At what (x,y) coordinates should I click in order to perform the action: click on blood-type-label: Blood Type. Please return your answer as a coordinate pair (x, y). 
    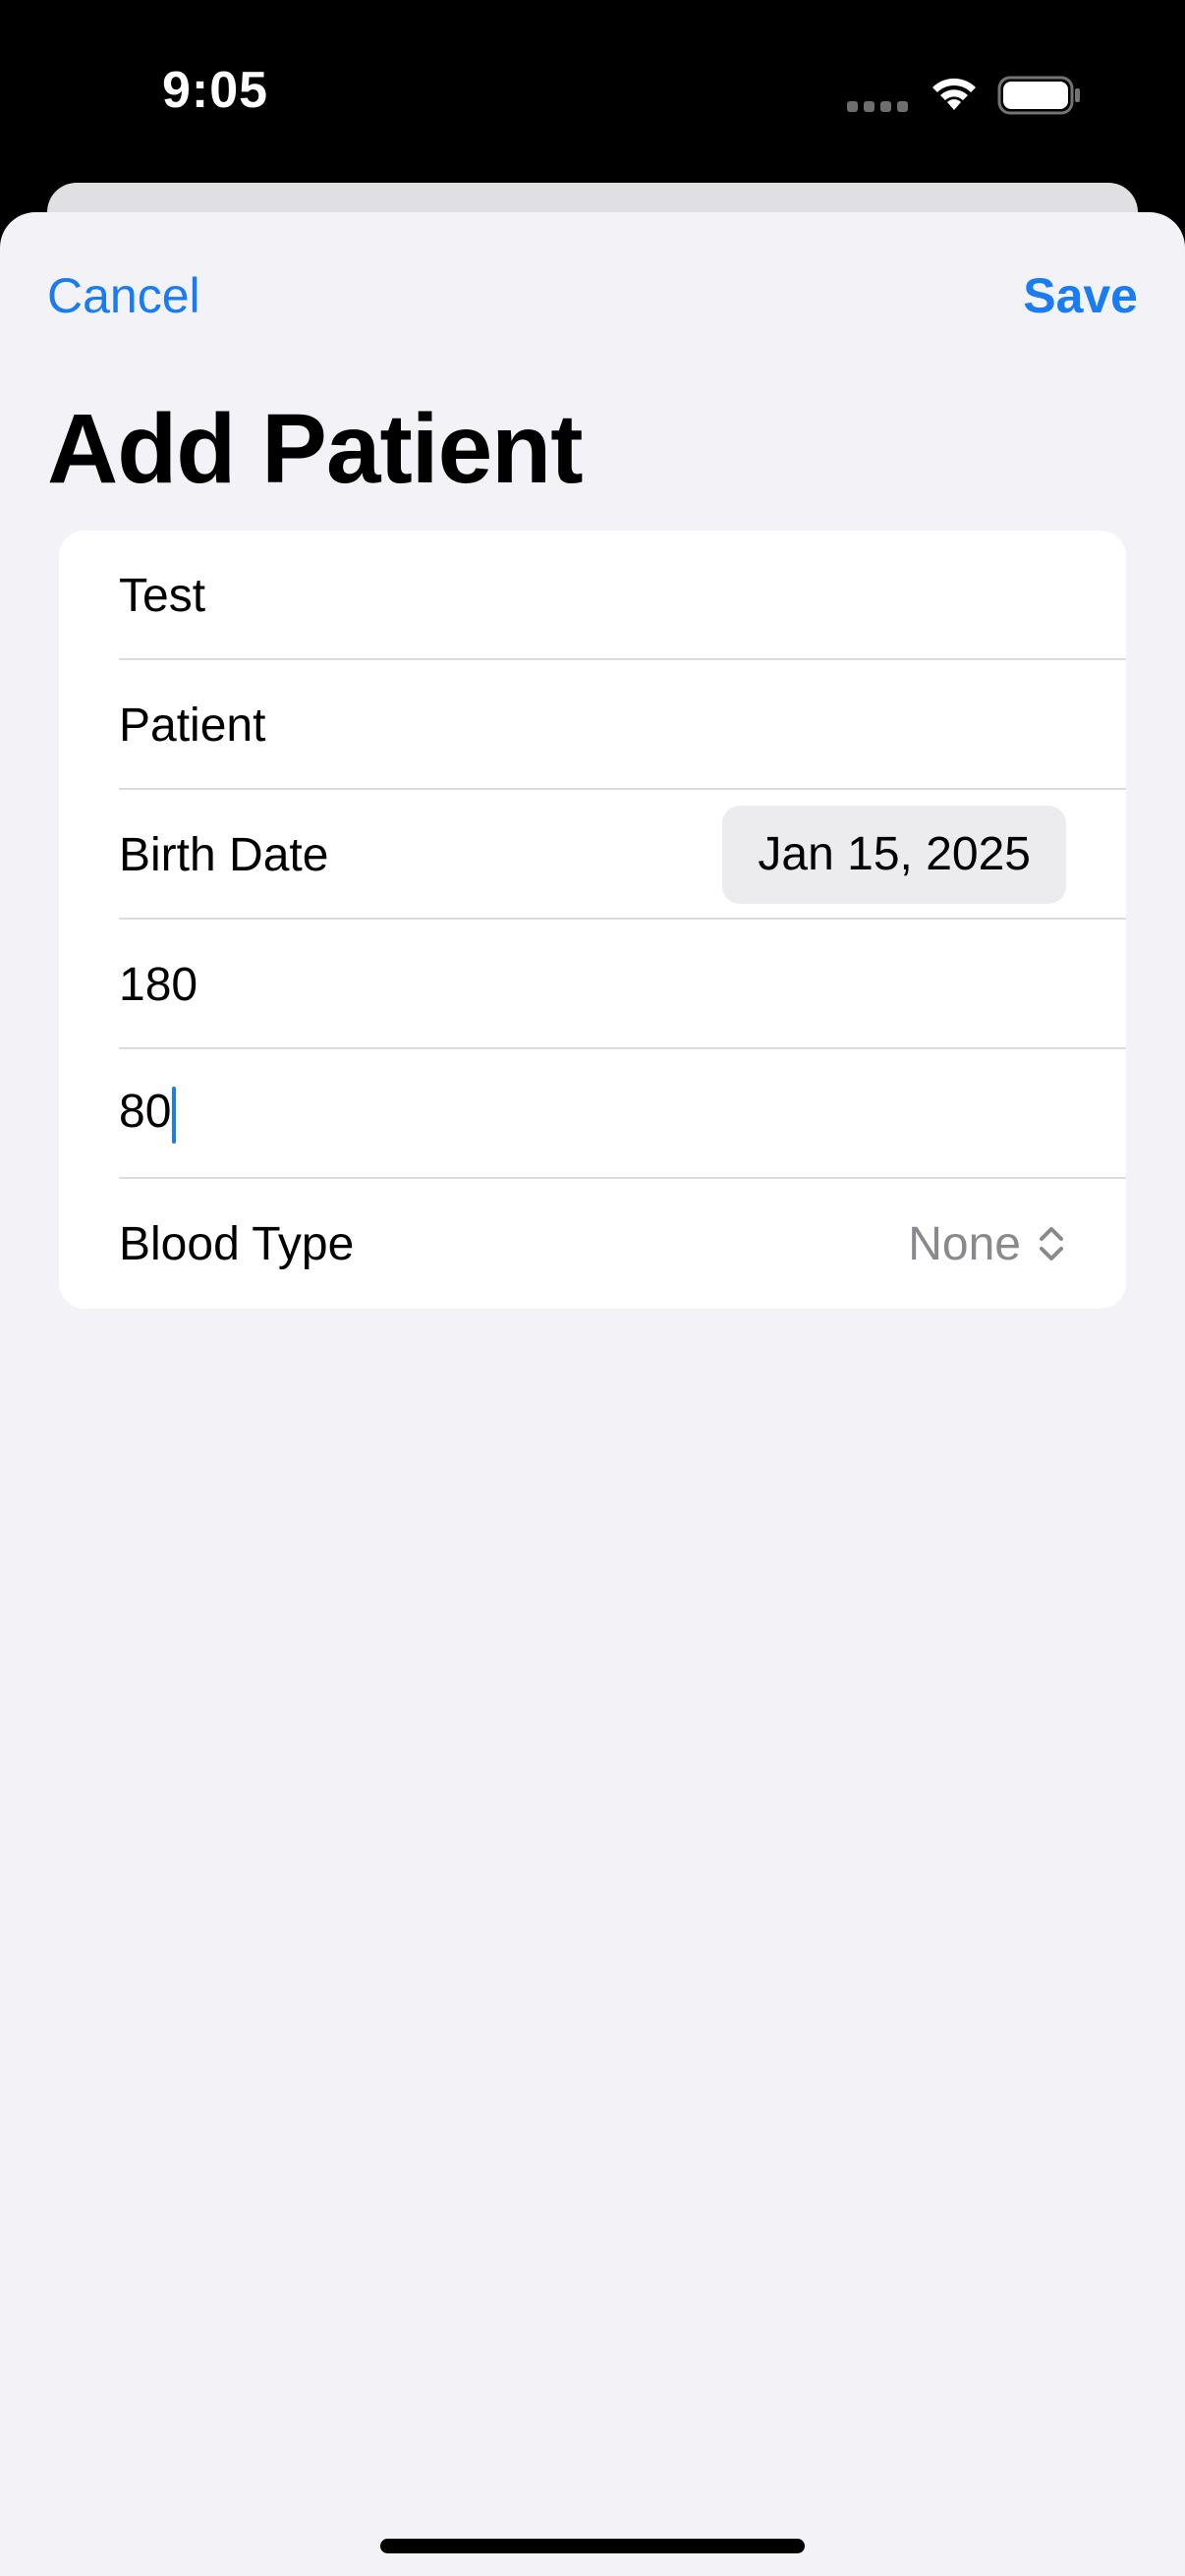
    Looking at the image, I should click on (237, 1243).